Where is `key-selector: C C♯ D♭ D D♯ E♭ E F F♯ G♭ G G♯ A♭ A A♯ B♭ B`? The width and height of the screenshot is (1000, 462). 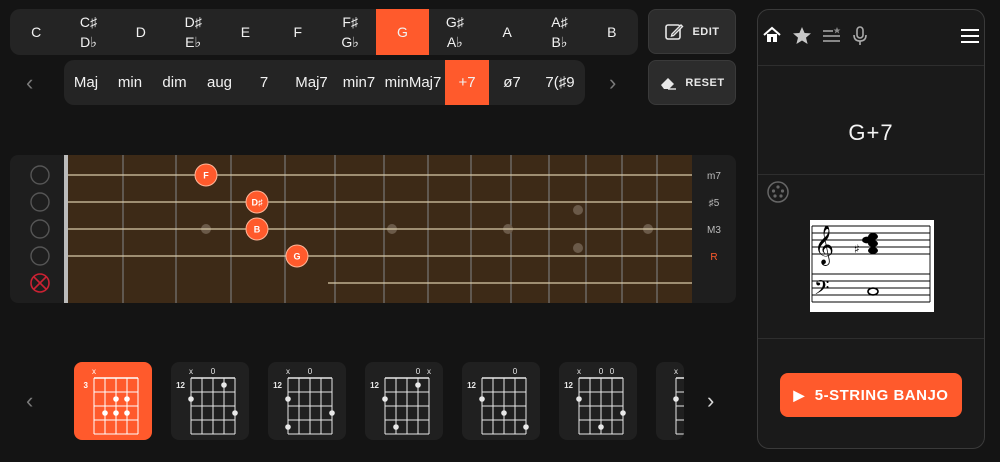 key-selector: C C♯ D♭ D D♯ E♭ E F F♯ G♭ G G♯ A♭ A A♯ B♭ B is located at coordinates (324, 32).